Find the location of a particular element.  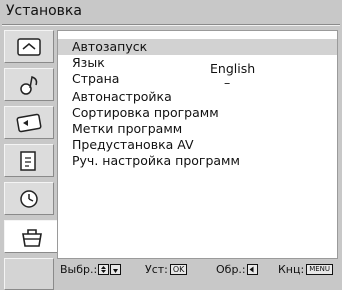

hint-end: Кнц: MENU is located at coordinates (306, 269).